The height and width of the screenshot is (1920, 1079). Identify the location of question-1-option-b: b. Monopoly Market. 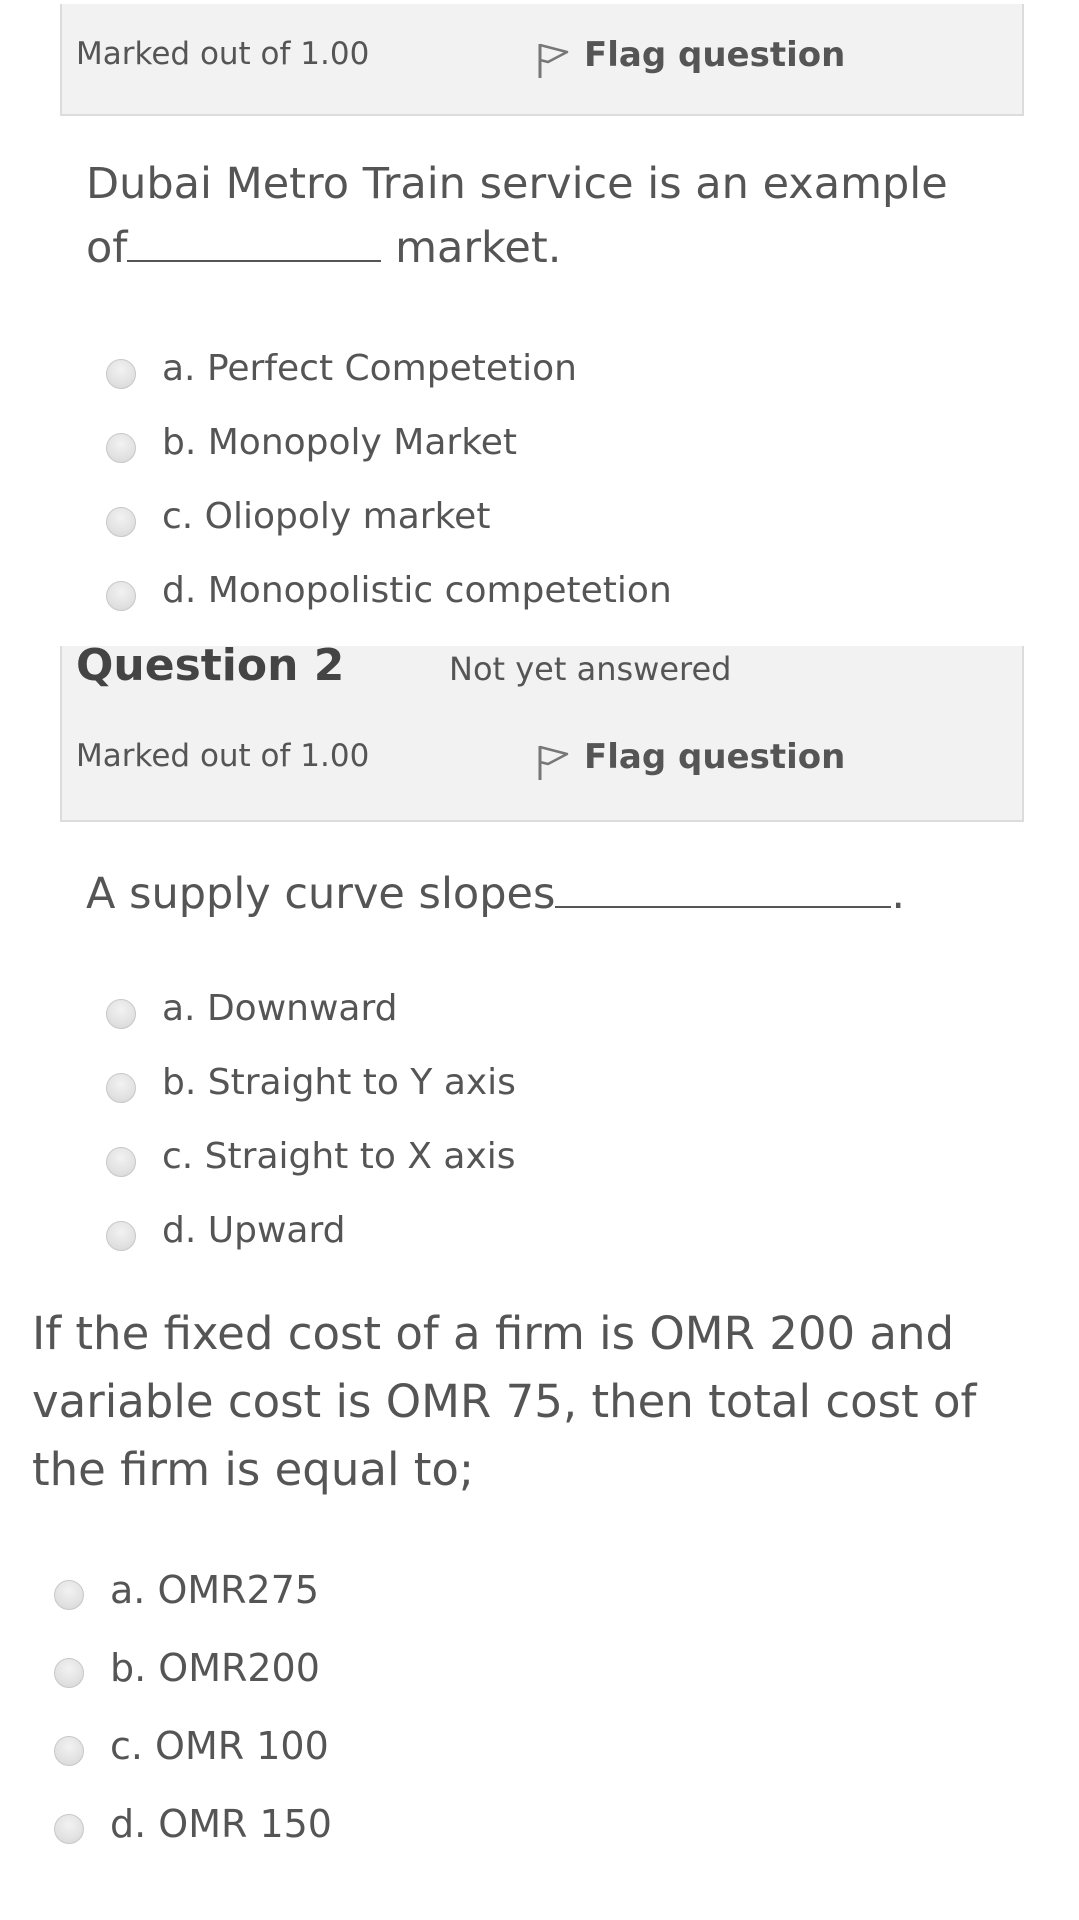
(311, 442).